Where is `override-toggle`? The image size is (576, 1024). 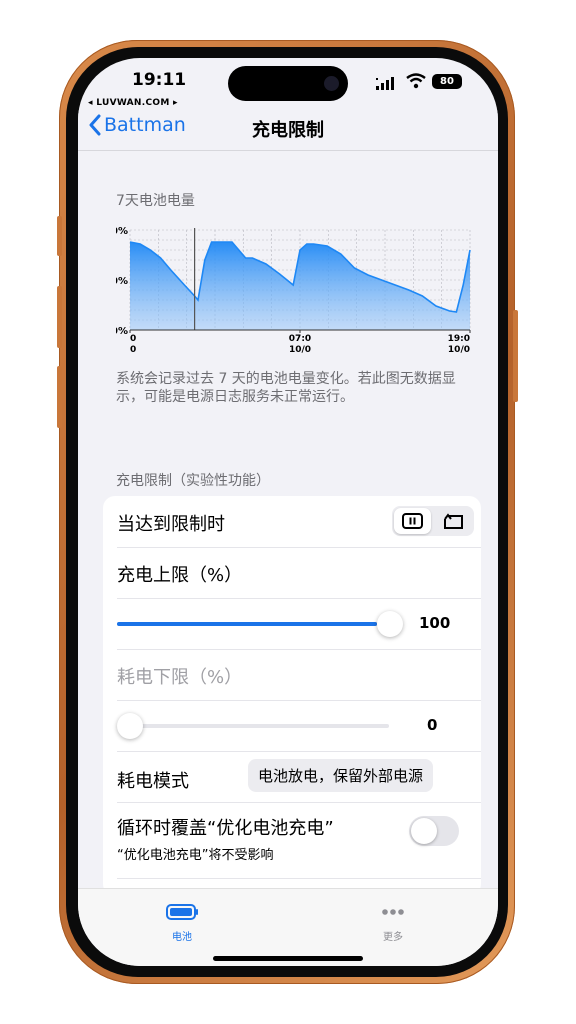 override-toggle is located at coordinates (434, 831).